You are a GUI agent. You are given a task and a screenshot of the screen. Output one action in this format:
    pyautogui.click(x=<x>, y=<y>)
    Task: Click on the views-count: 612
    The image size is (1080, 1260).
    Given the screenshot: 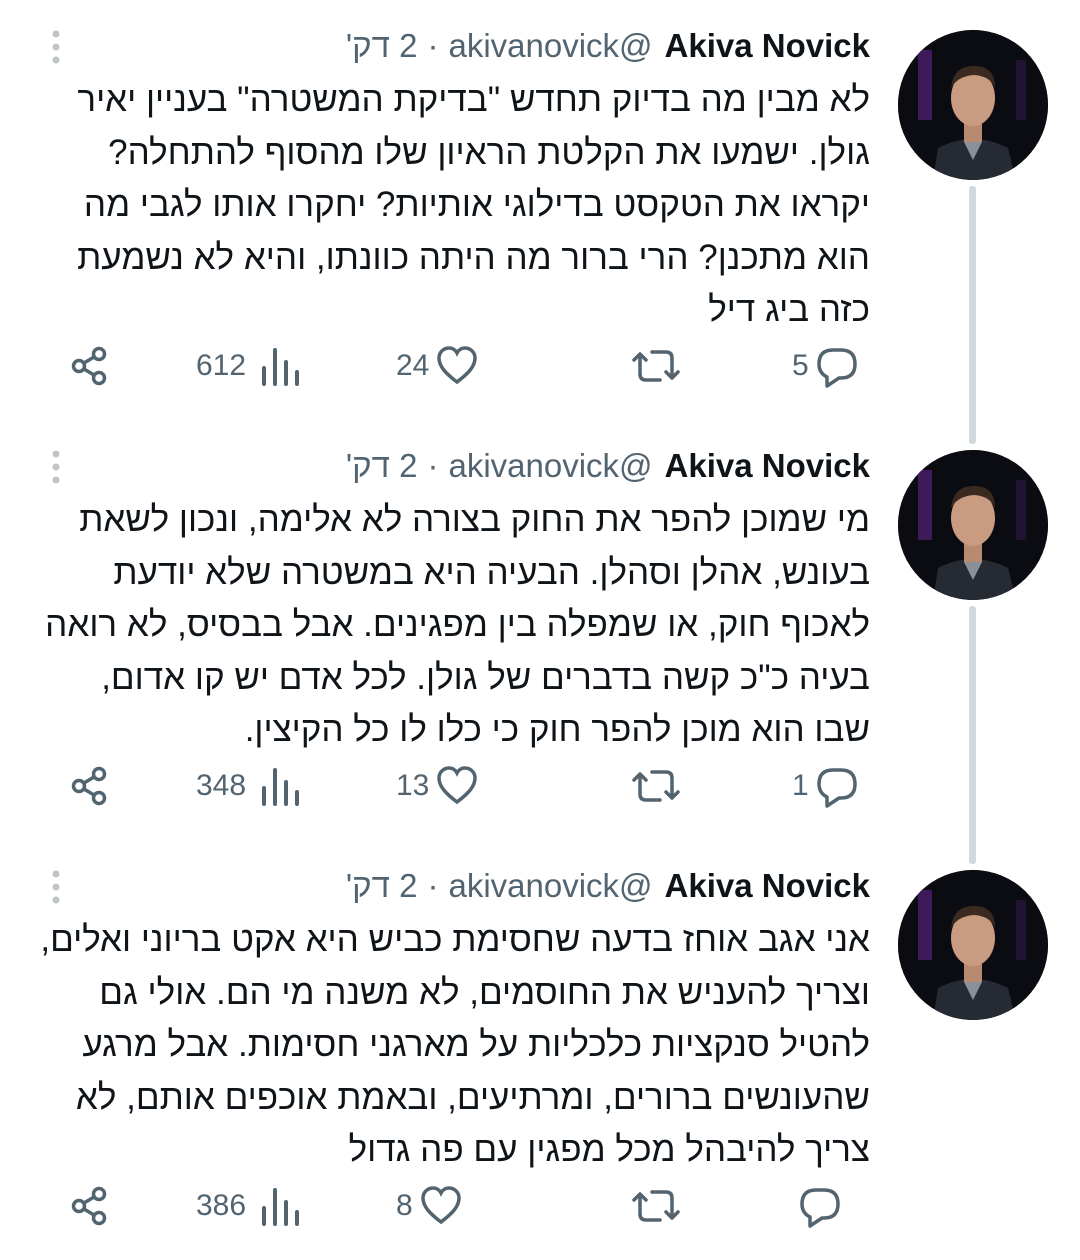 What is the action you would take?
    pyautogui.click(x=221, y=365)
    